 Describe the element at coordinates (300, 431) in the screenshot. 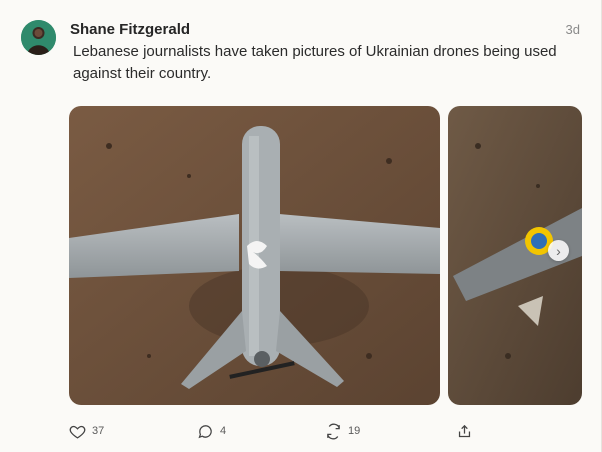

I see `action-bar: 37 4 19` at that location.